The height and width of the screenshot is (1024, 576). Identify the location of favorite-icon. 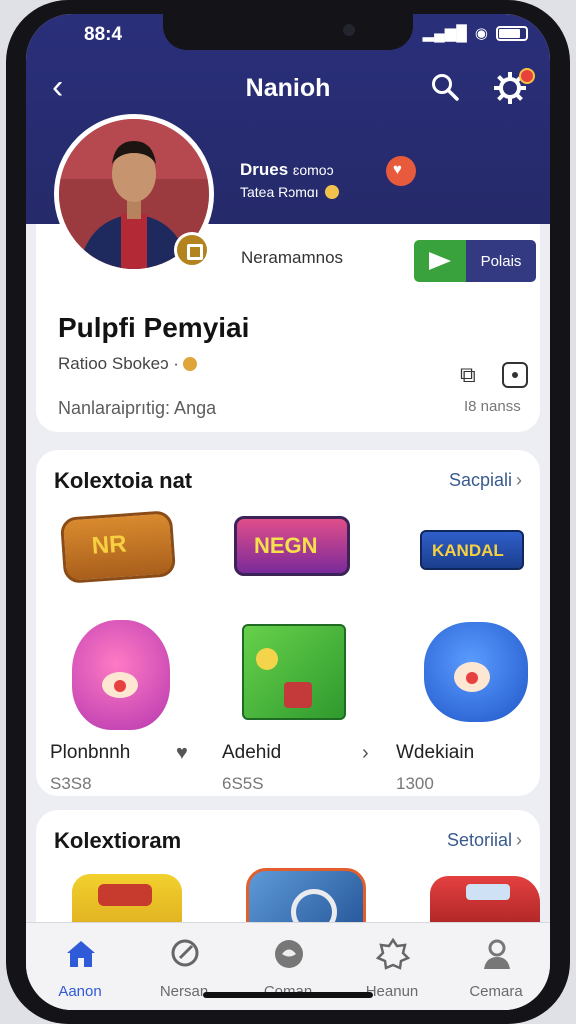
(401, 171).